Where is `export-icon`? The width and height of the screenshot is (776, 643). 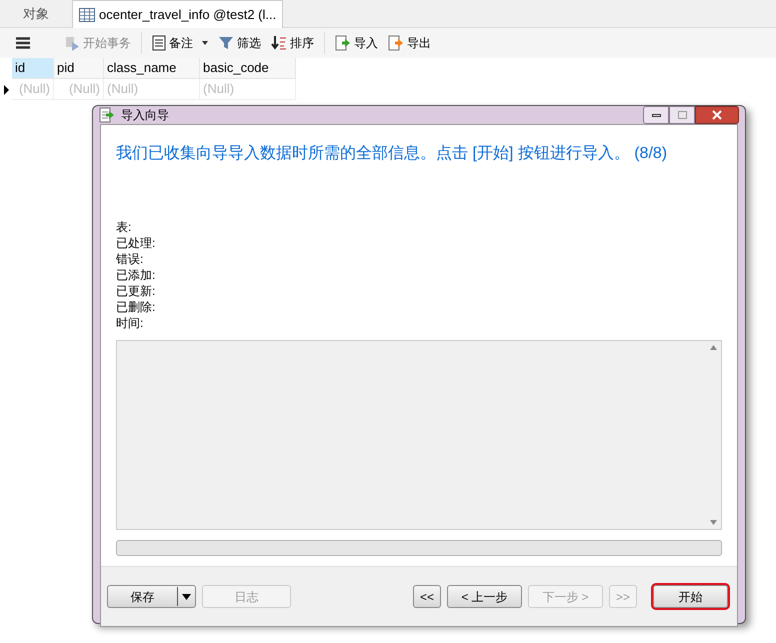 export-icon is located at coordinates (396, 43).